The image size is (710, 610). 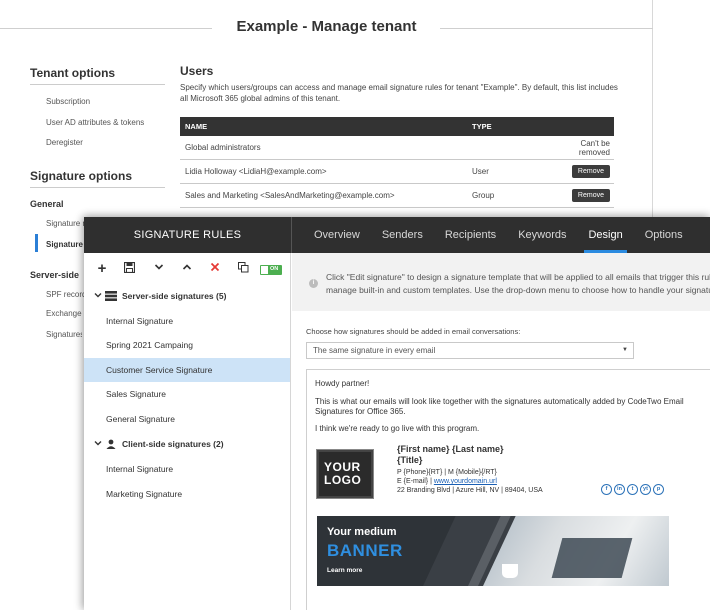 What do you see at coordinates (36, 243) in the screenshot?
I see `active-indicator` at bounding box center [36, 243].